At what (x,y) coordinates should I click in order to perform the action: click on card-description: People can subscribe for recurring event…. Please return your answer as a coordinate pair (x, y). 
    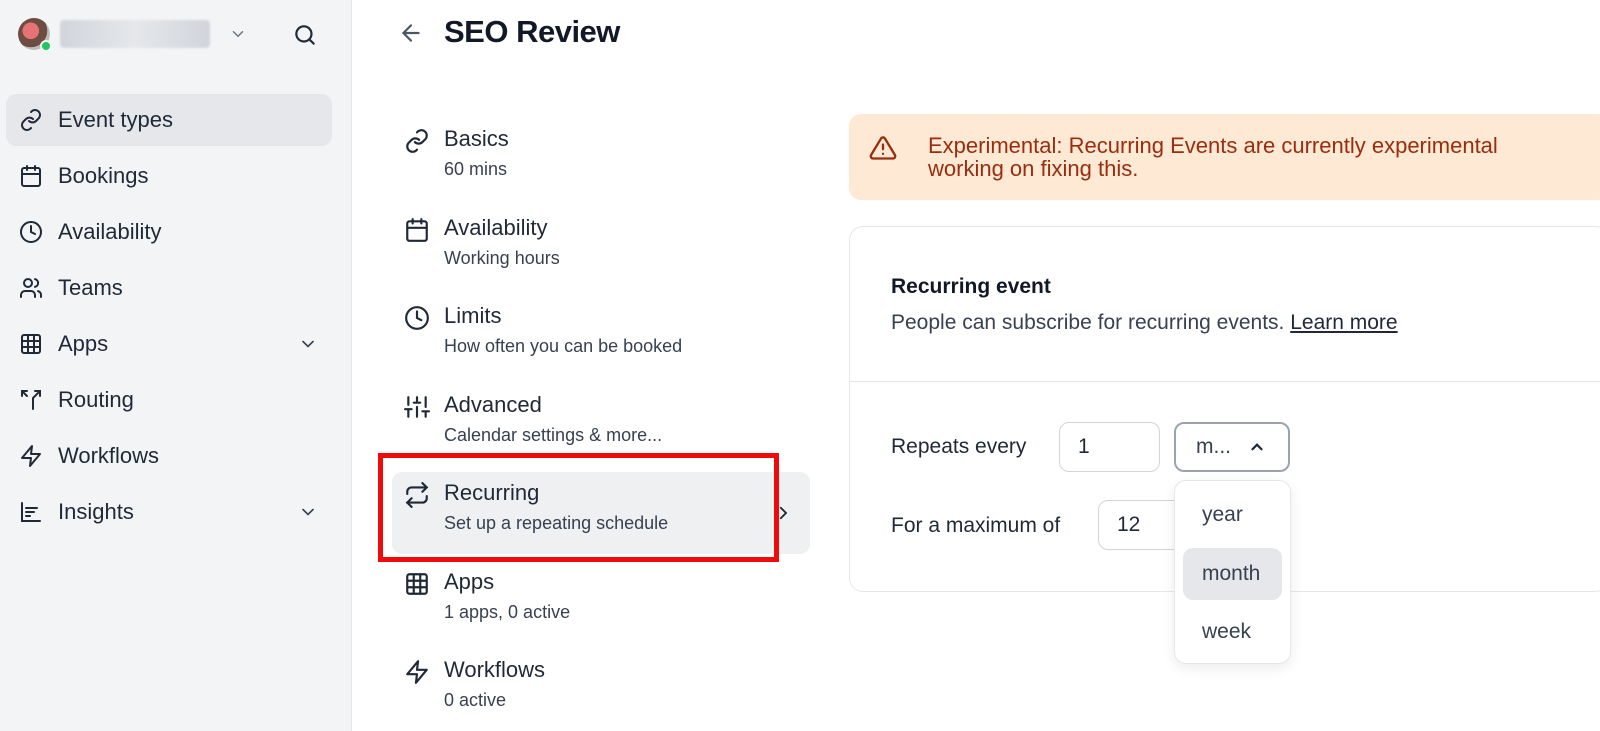
    Looking at the image, I should click on (1144, 323).